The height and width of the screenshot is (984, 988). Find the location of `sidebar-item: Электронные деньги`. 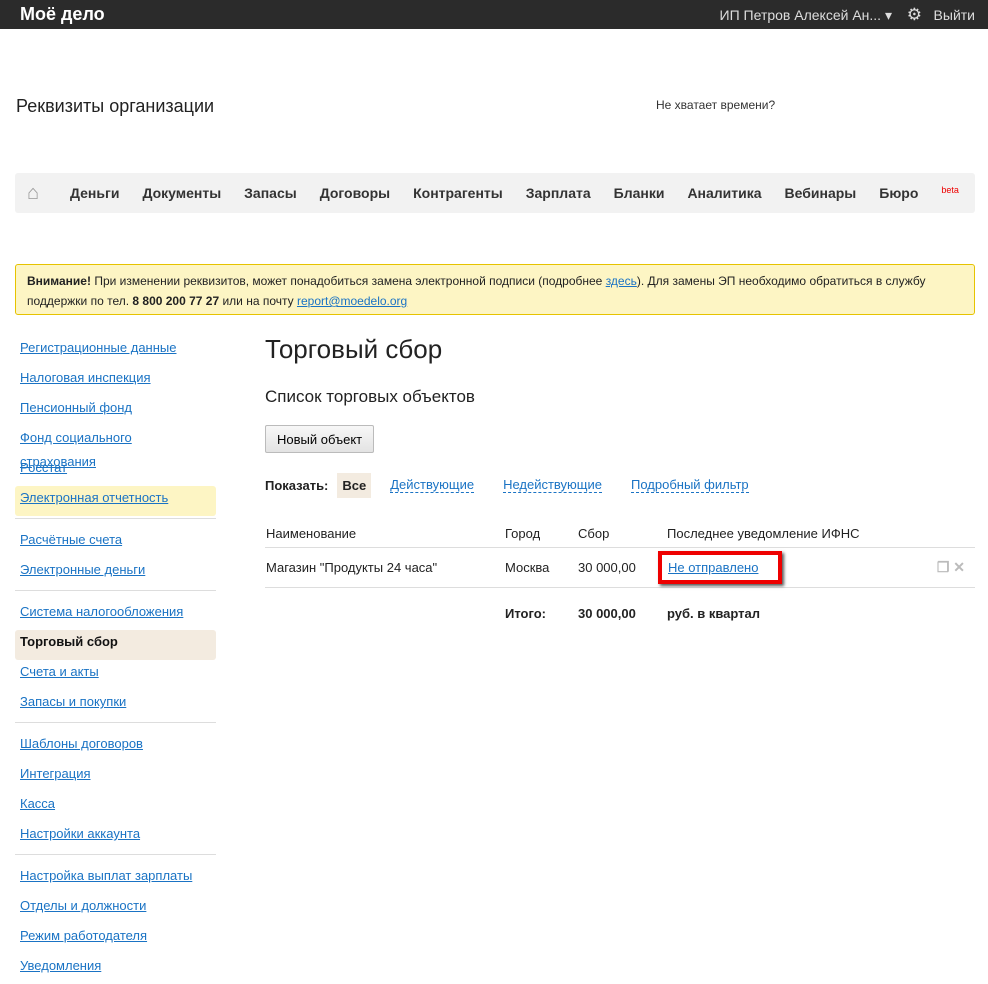

sidebar-item: Электронные деньги is located at coordinates (115, 573).